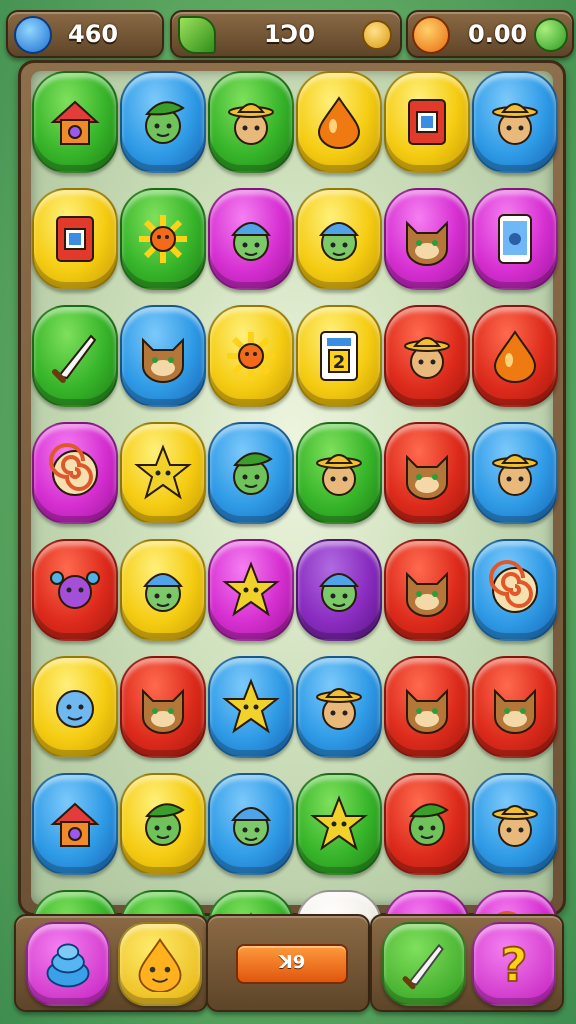 The height and width of the screenshot is (1024, 576). Describe the element at coordinates (431, 35) in the screenshot. I see `orange-drop-icon` at that location.